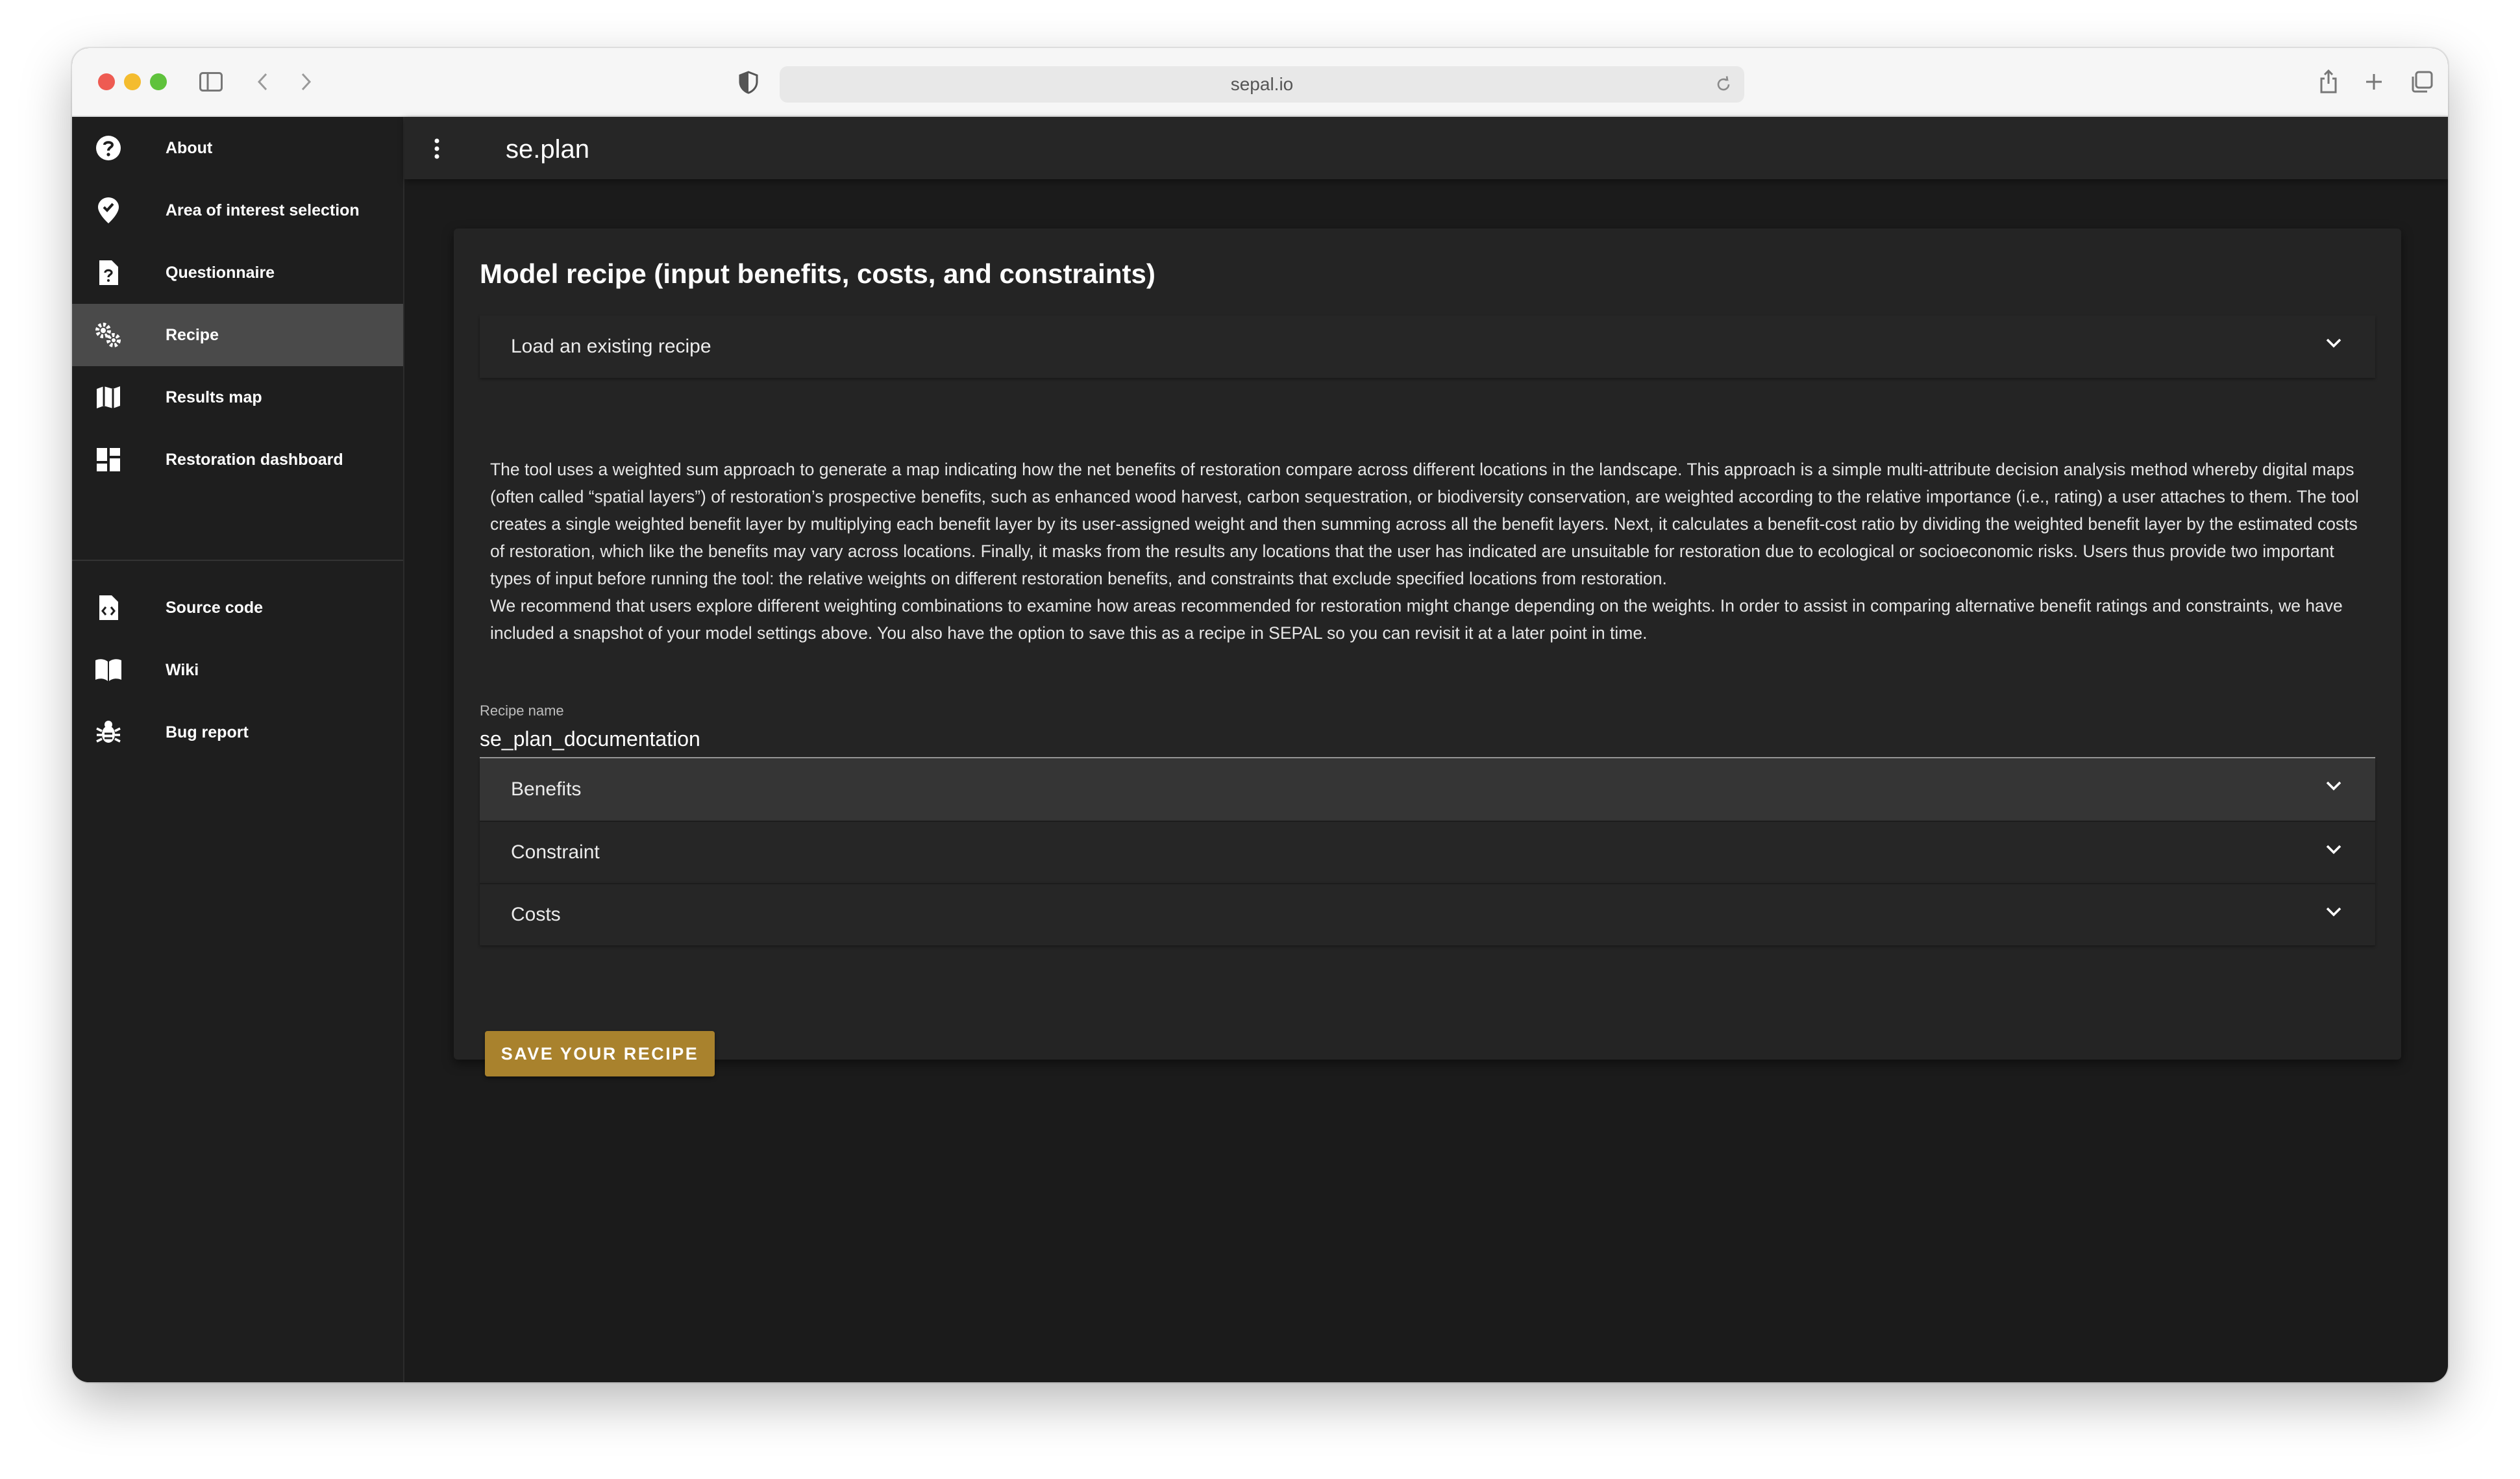 This screenshot has width=2520, height=1479. I want to click on address-bar: sepal.io, so click(1262, 84).